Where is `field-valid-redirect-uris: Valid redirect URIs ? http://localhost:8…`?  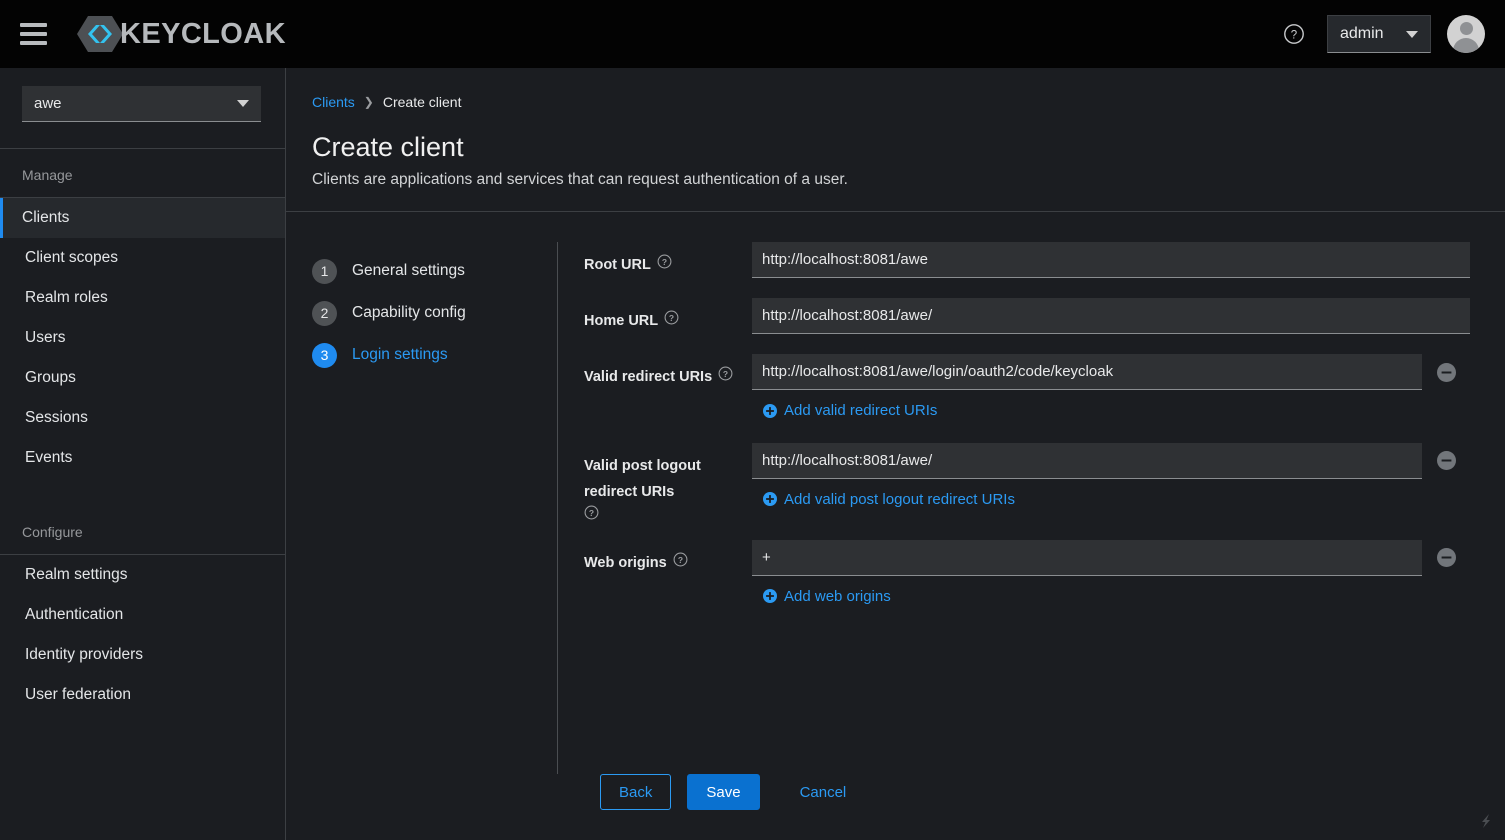
field-valid-redirect-uris: Valid redirect URIs ? http://localhost:8… is located at coordinates (1027, 388).